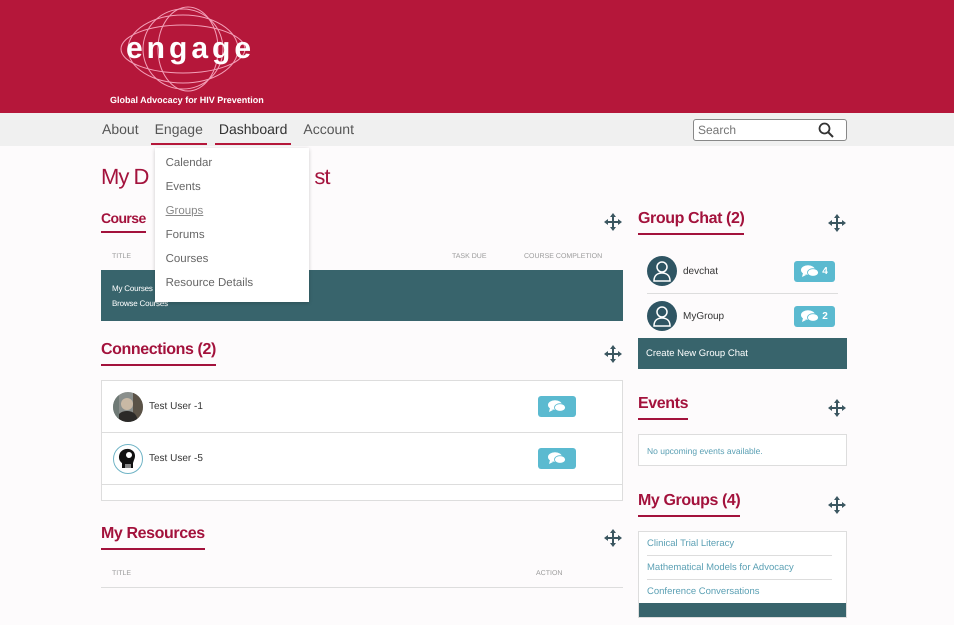 The width and height of the screenshot is (954, 625). What do you see at coordinates (231, 284) in the screenshot?
I see `dropdown-item: Resource Details` at bounding box center [231, 284].